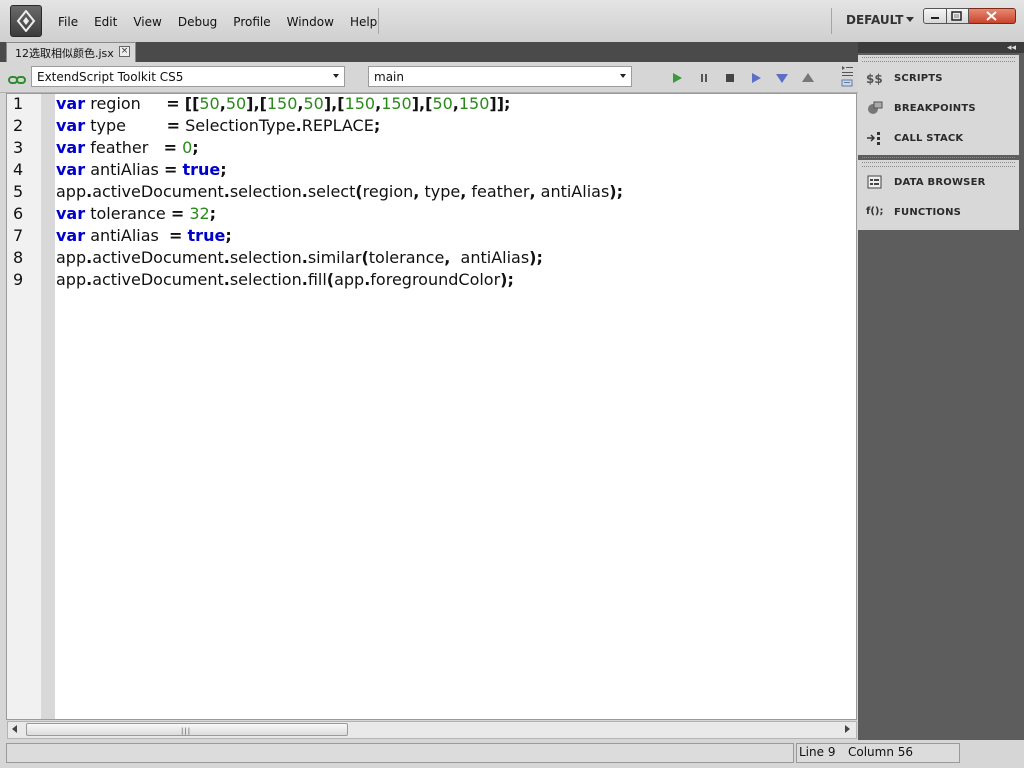  Describe the element at coordinates (18, 103) in the screenshot. I see `line-number: 1` at that location.